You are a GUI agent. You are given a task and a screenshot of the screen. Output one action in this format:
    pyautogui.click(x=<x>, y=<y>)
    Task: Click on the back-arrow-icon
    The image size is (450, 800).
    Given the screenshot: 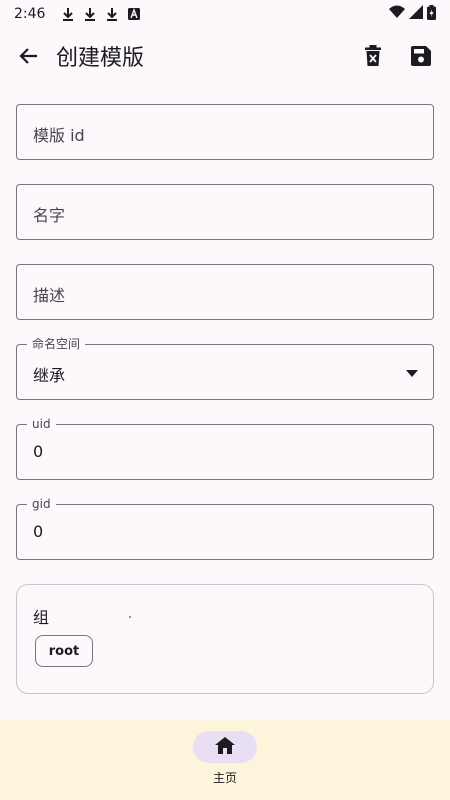 What is the action you would take?
    pyautogui.click(x=28, y=56)
    